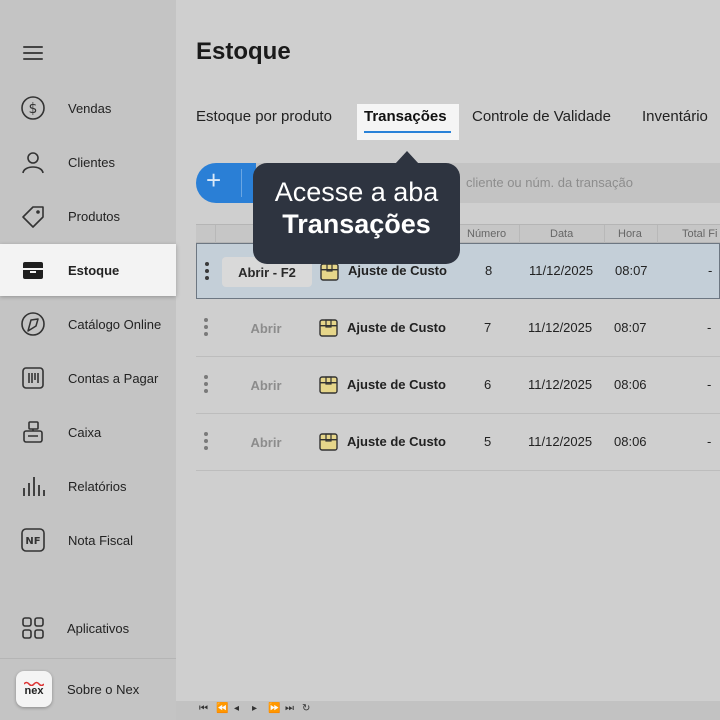 This screenshot has height=720, width=720. Describe the element at coordinates (486, 234) in the screenshot. I see `column-header-numero: Número` at that location.